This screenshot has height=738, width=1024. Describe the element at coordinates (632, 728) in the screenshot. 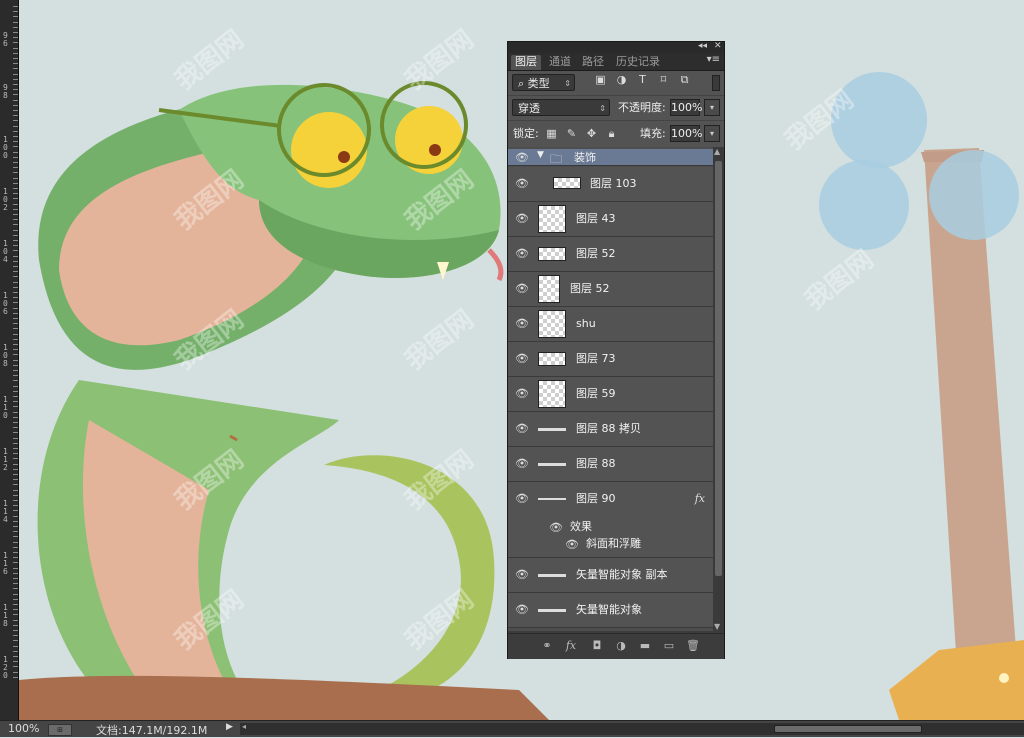

I see `horizontal-scrollbar: ◂` at that location.